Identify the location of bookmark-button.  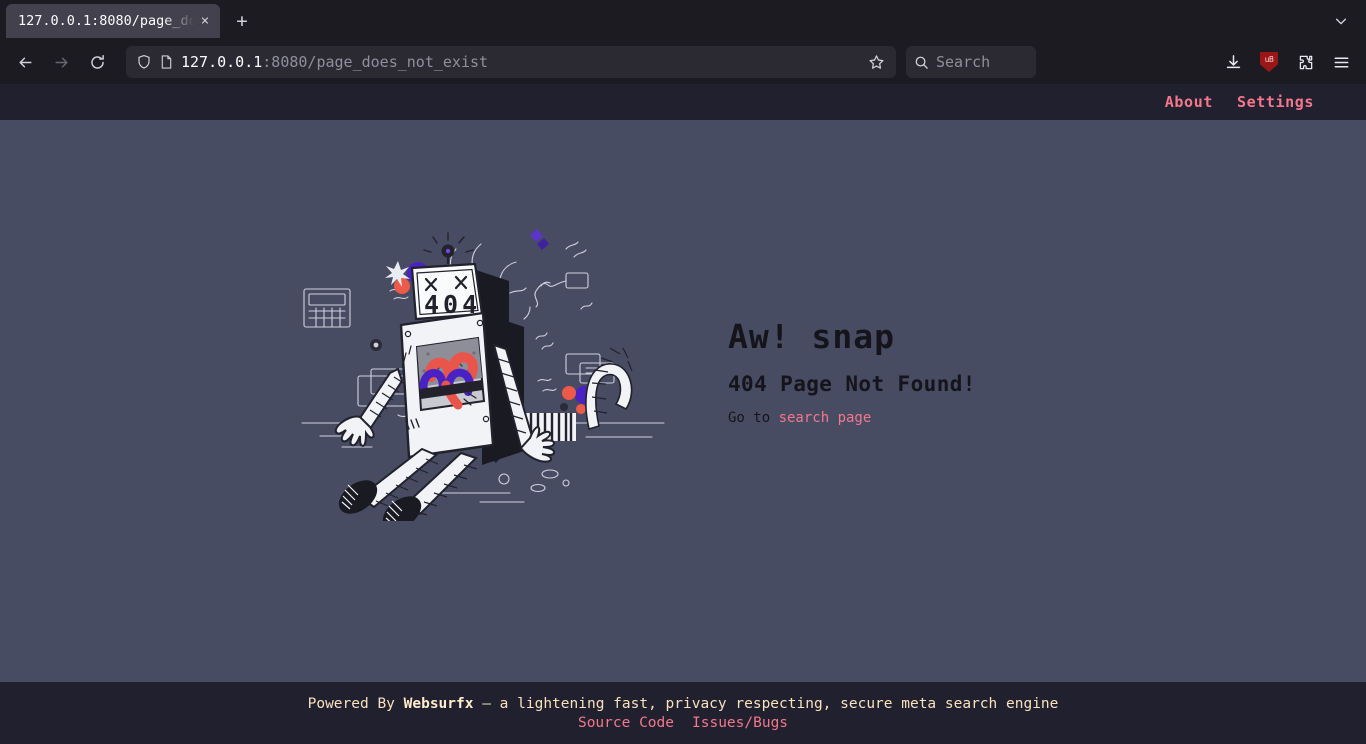
(876, 62).